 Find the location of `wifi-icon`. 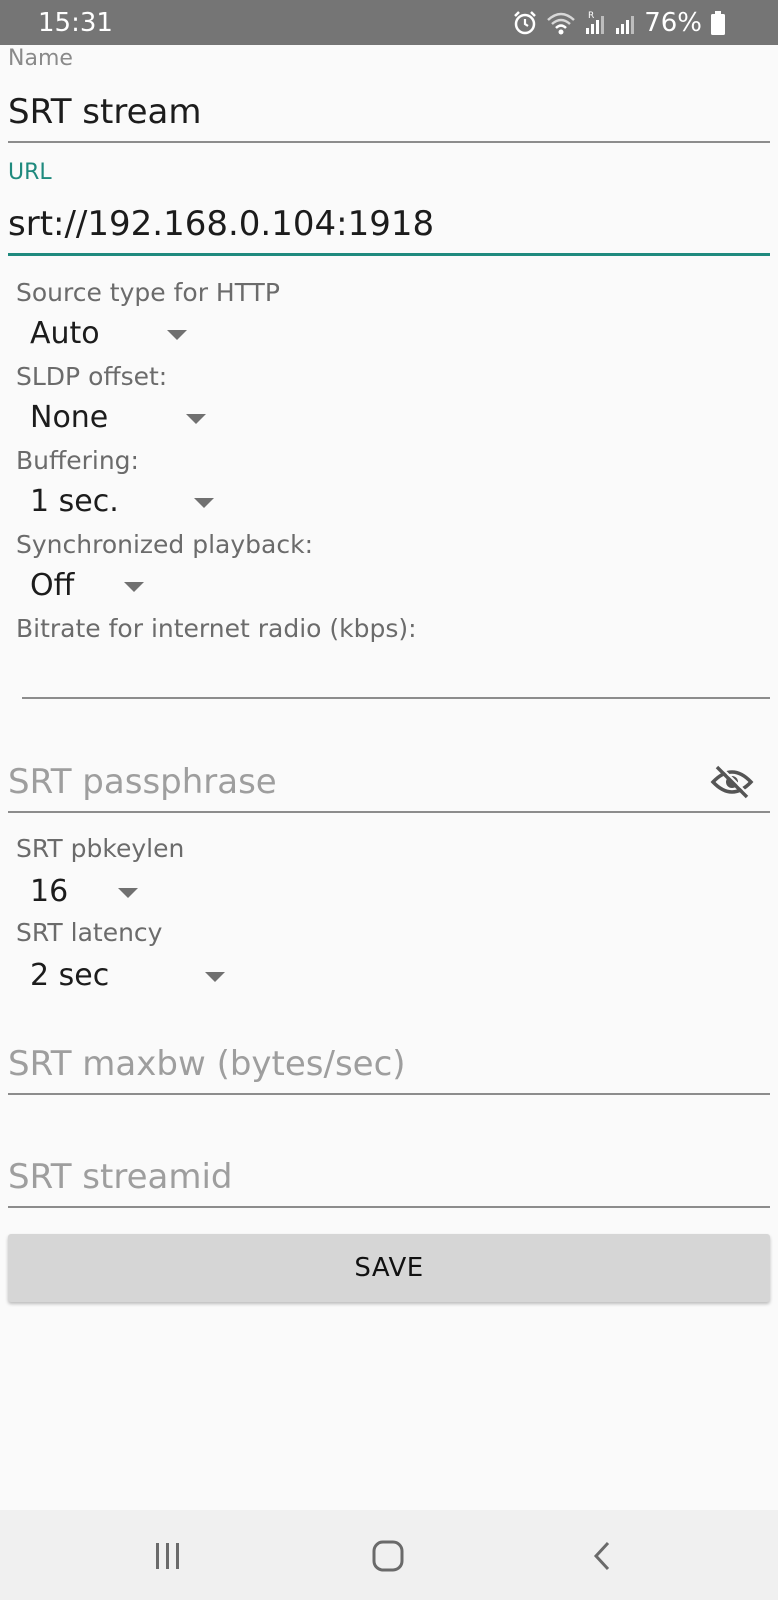

wifi-icon is located at coordinates (561, 23).